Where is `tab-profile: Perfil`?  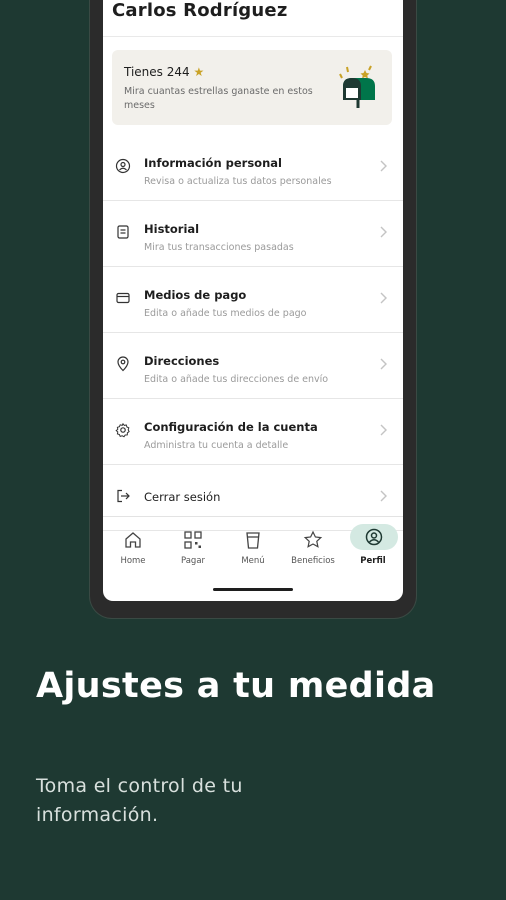 tab-profile: Perfil is located at coordinates (373, 547).